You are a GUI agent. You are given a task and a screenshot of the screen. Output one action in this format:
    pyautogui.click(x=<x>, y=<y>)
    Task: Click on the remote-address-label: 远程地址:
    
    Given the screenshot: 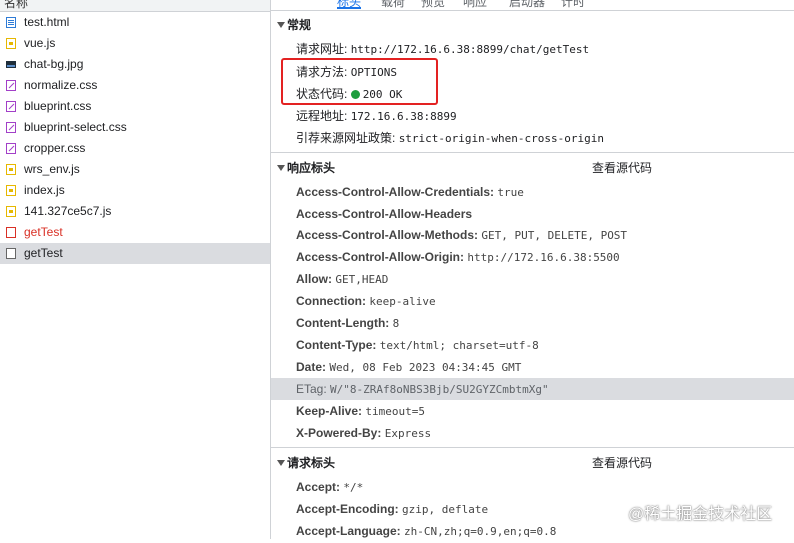 What is the action you would take?
    pyautogui.click(x=322, y=116)
    